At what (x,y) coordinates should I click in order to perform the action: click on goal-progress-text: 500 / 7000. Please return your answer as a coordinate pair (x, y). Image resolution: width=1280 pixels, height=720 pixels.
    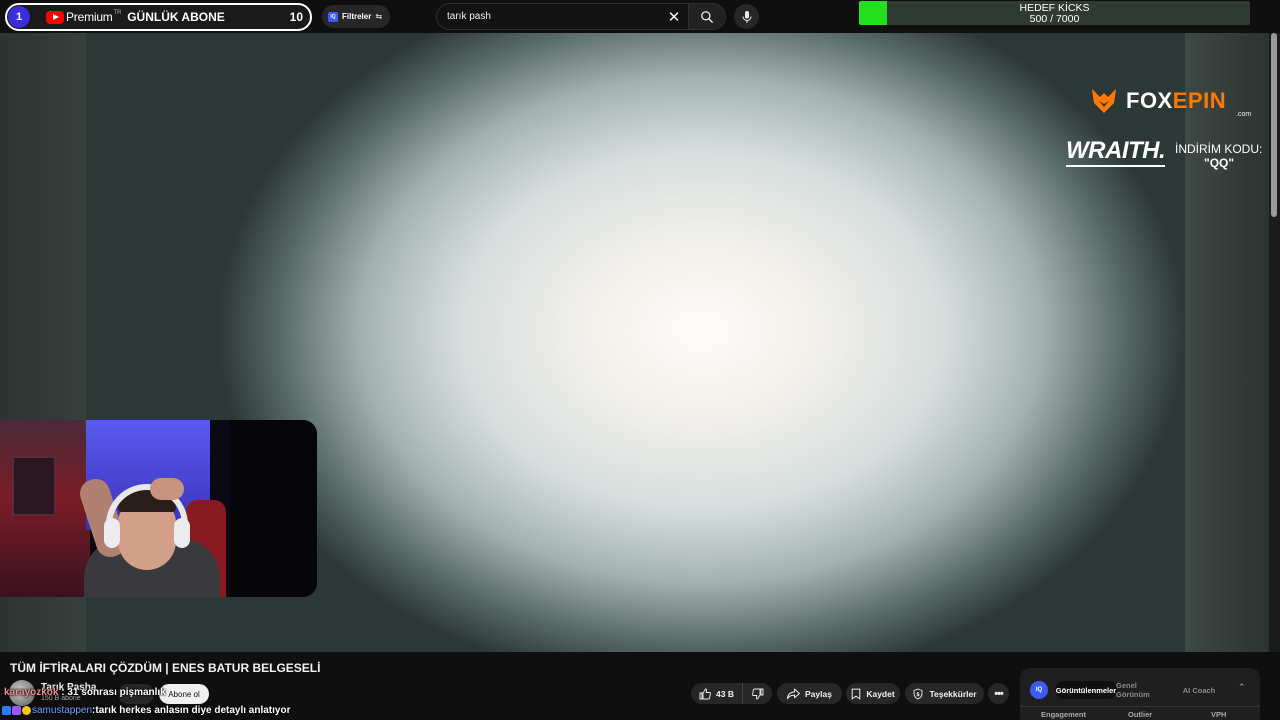
    Looking at the image, I should click on (1054, 19).